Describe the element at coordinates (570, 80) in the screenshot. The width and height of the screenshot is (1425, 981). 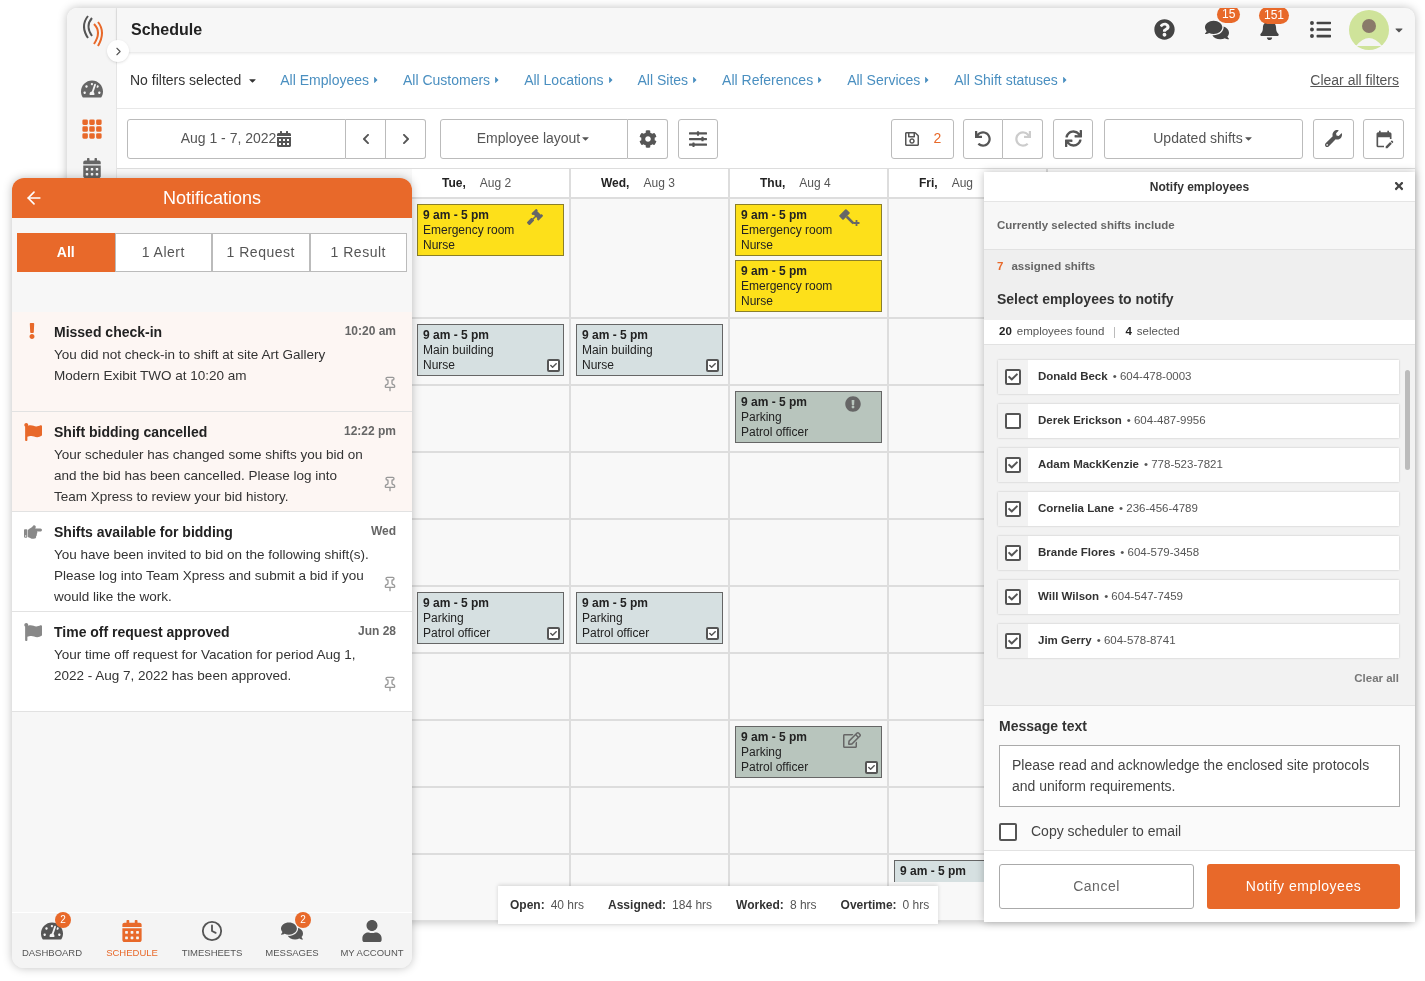
I see `filter-link: All Locations` at that location.